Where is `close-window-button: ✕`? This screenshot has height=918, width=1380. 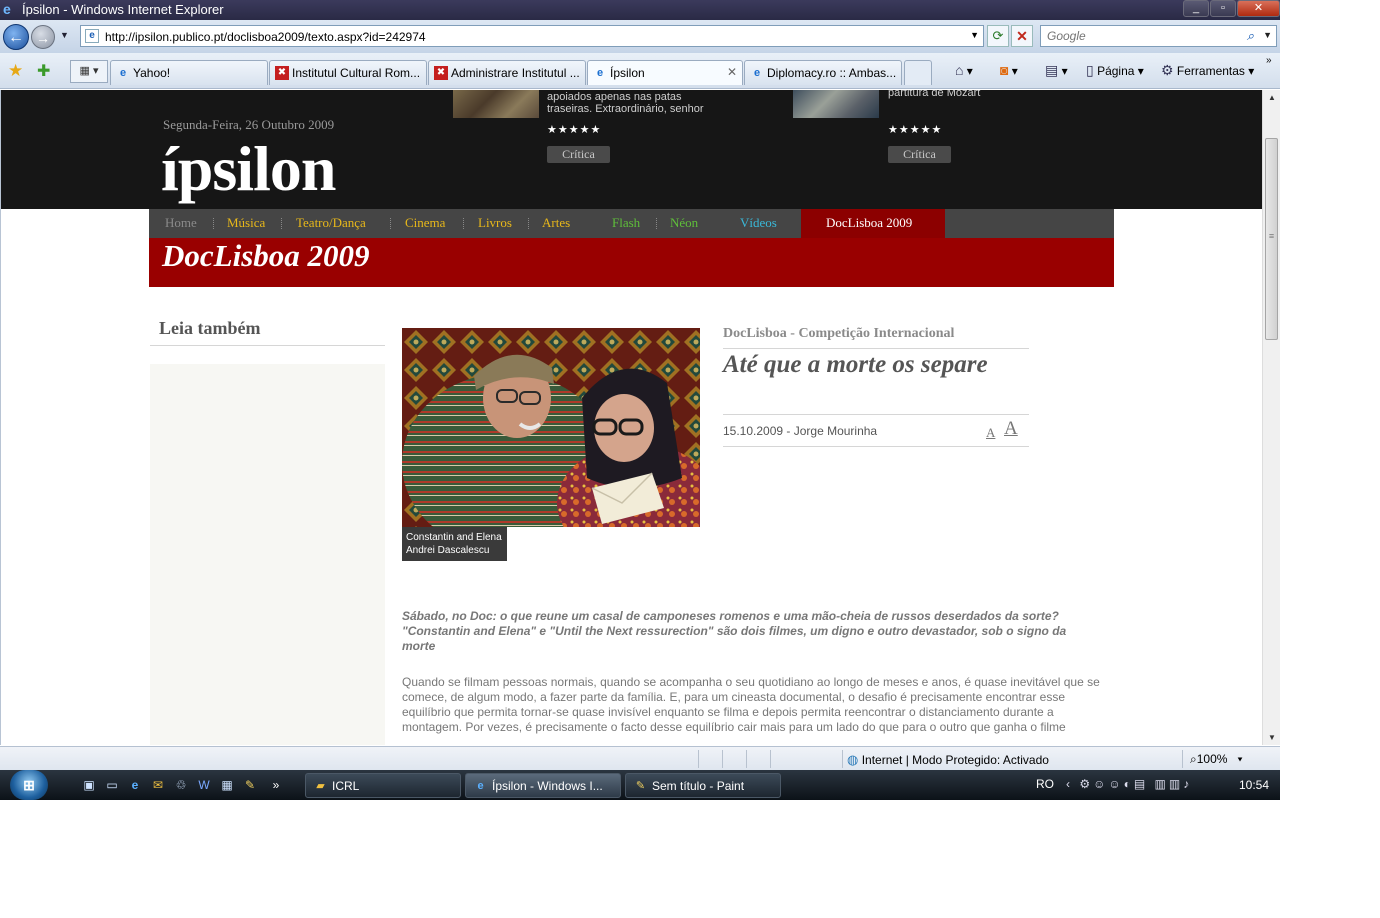 close-window-button: ✕ is located at coordinates (1258, 8).